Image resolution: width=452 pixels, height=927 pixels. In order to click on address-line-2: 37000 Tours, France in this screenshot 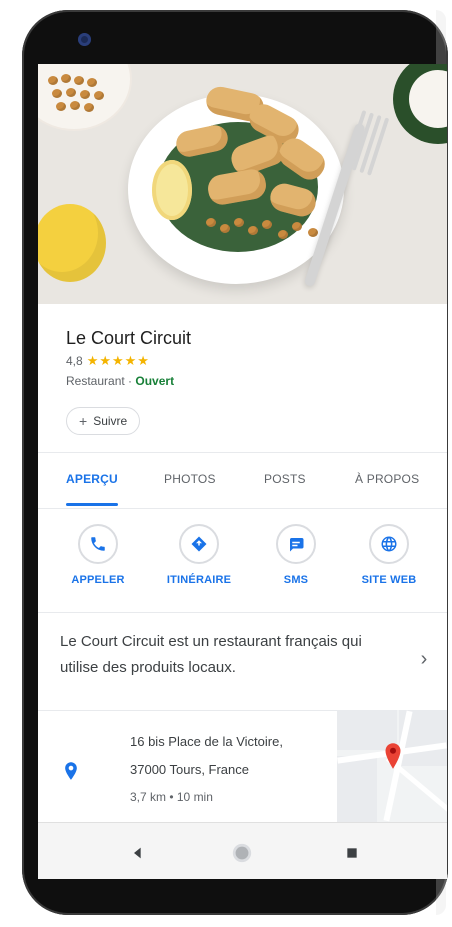, I will do `click(189, 769)`.